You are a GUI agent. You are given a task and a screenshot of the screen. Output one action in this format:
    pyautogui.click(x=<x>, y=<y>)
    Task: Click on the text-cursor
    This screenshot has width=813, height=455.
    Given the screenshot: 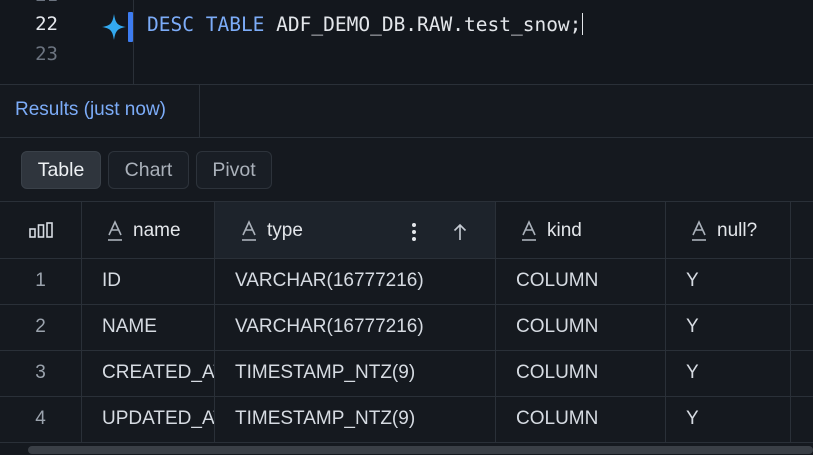 What is the action you would take?
    pyautogui.click(x=583, y=24)
    